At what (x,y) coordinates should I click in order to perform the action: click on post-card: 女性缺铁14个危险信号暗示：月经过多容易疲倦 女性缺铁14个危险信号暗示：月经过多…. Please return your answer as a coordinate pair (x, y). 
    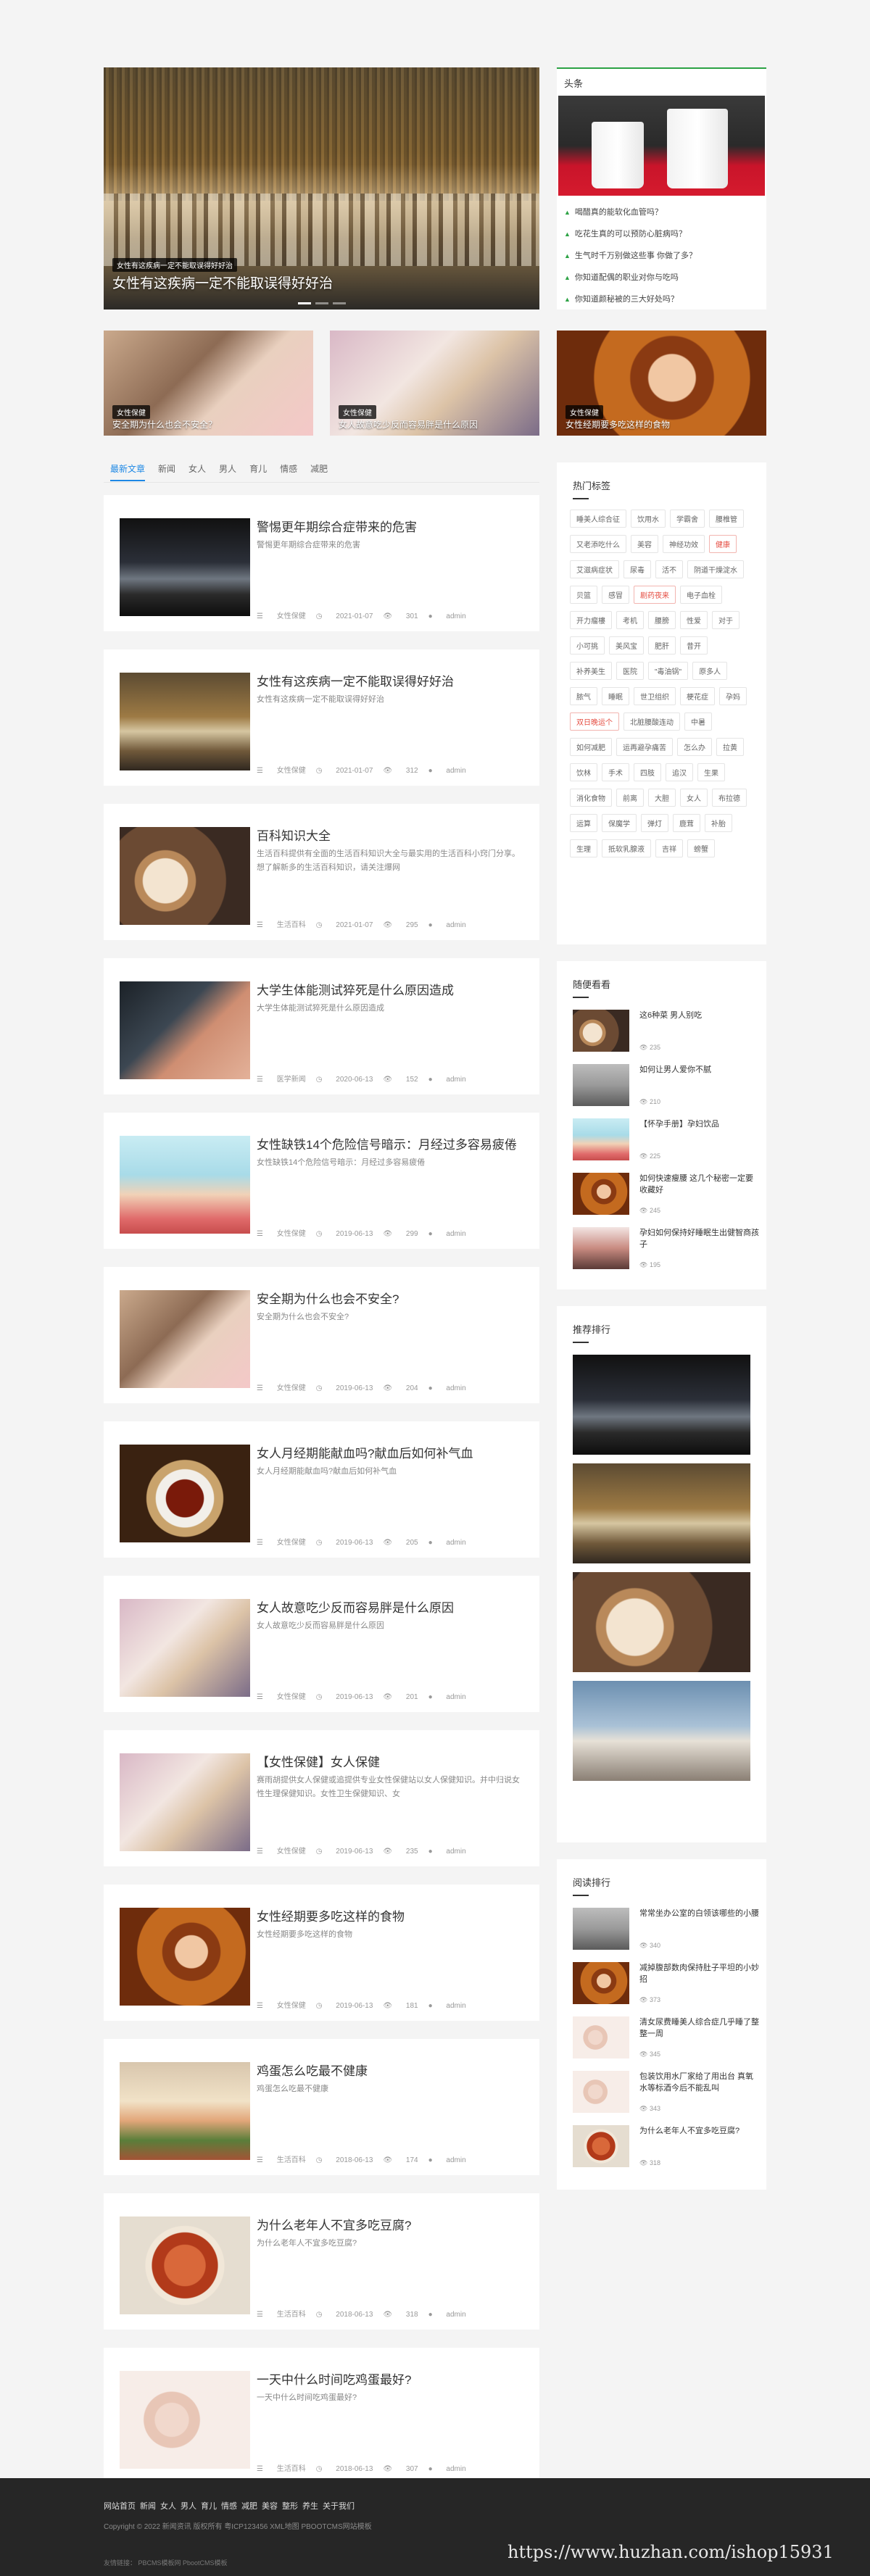
    Looking at the image, I should click on (321, 1181).